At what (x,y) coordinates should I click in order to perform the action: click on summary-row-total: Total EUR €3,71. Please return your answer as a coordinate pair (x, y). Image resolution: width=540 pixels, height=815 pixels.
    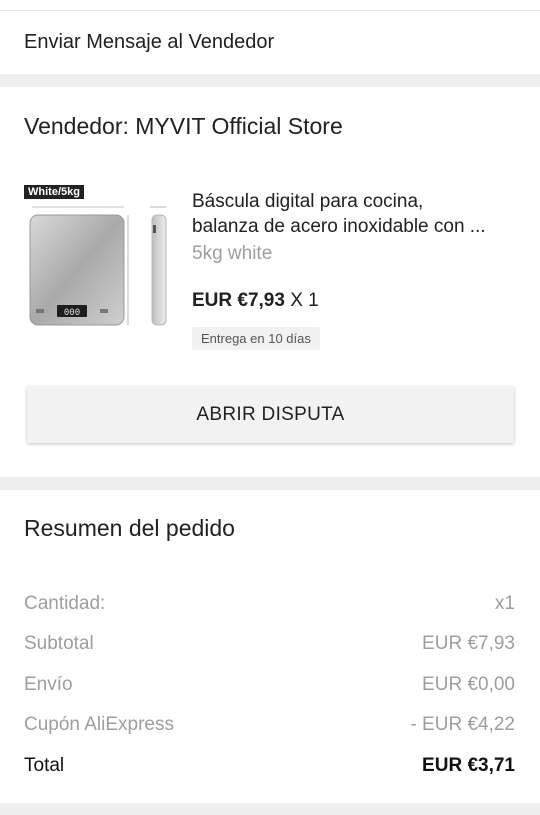
    Looking at the image, I should click on (269, 768).